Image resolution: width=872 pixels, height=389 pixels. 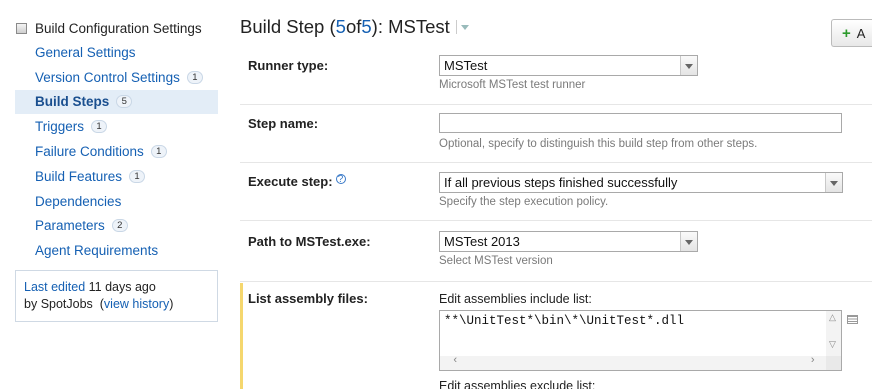 What do you see at coordinates (107, 77) in the screenshot?
I see `sidebar-item-label: Version Control Settings` at bounding box center [107, 77].